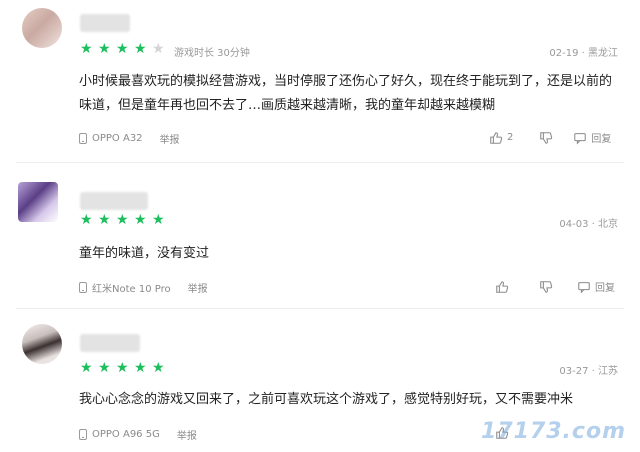 This screenshot has height=452, width=640. What do you see at coordinates (131, 289) in the screenshot?
I see `device-name: 红米Note 10 Pro` at bounding box center [131, 289].